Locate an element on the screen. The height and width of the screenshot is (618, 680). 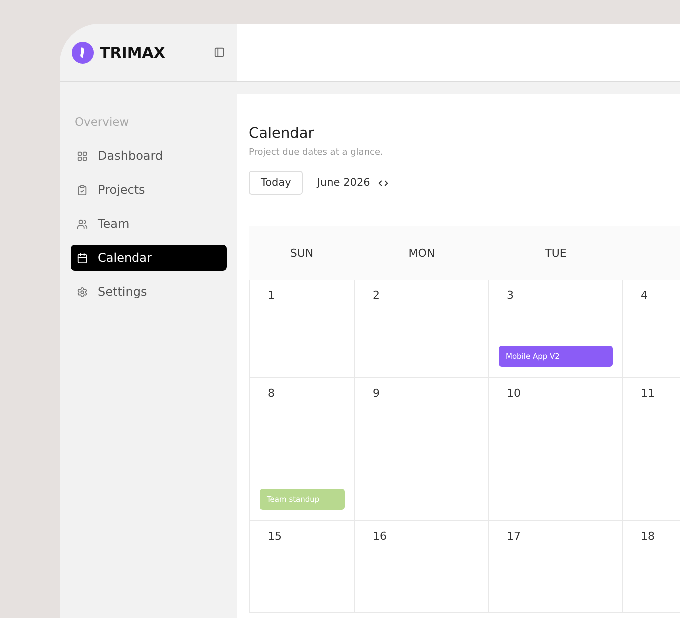
weekday-header: MON is located at coordinates (422, 253).